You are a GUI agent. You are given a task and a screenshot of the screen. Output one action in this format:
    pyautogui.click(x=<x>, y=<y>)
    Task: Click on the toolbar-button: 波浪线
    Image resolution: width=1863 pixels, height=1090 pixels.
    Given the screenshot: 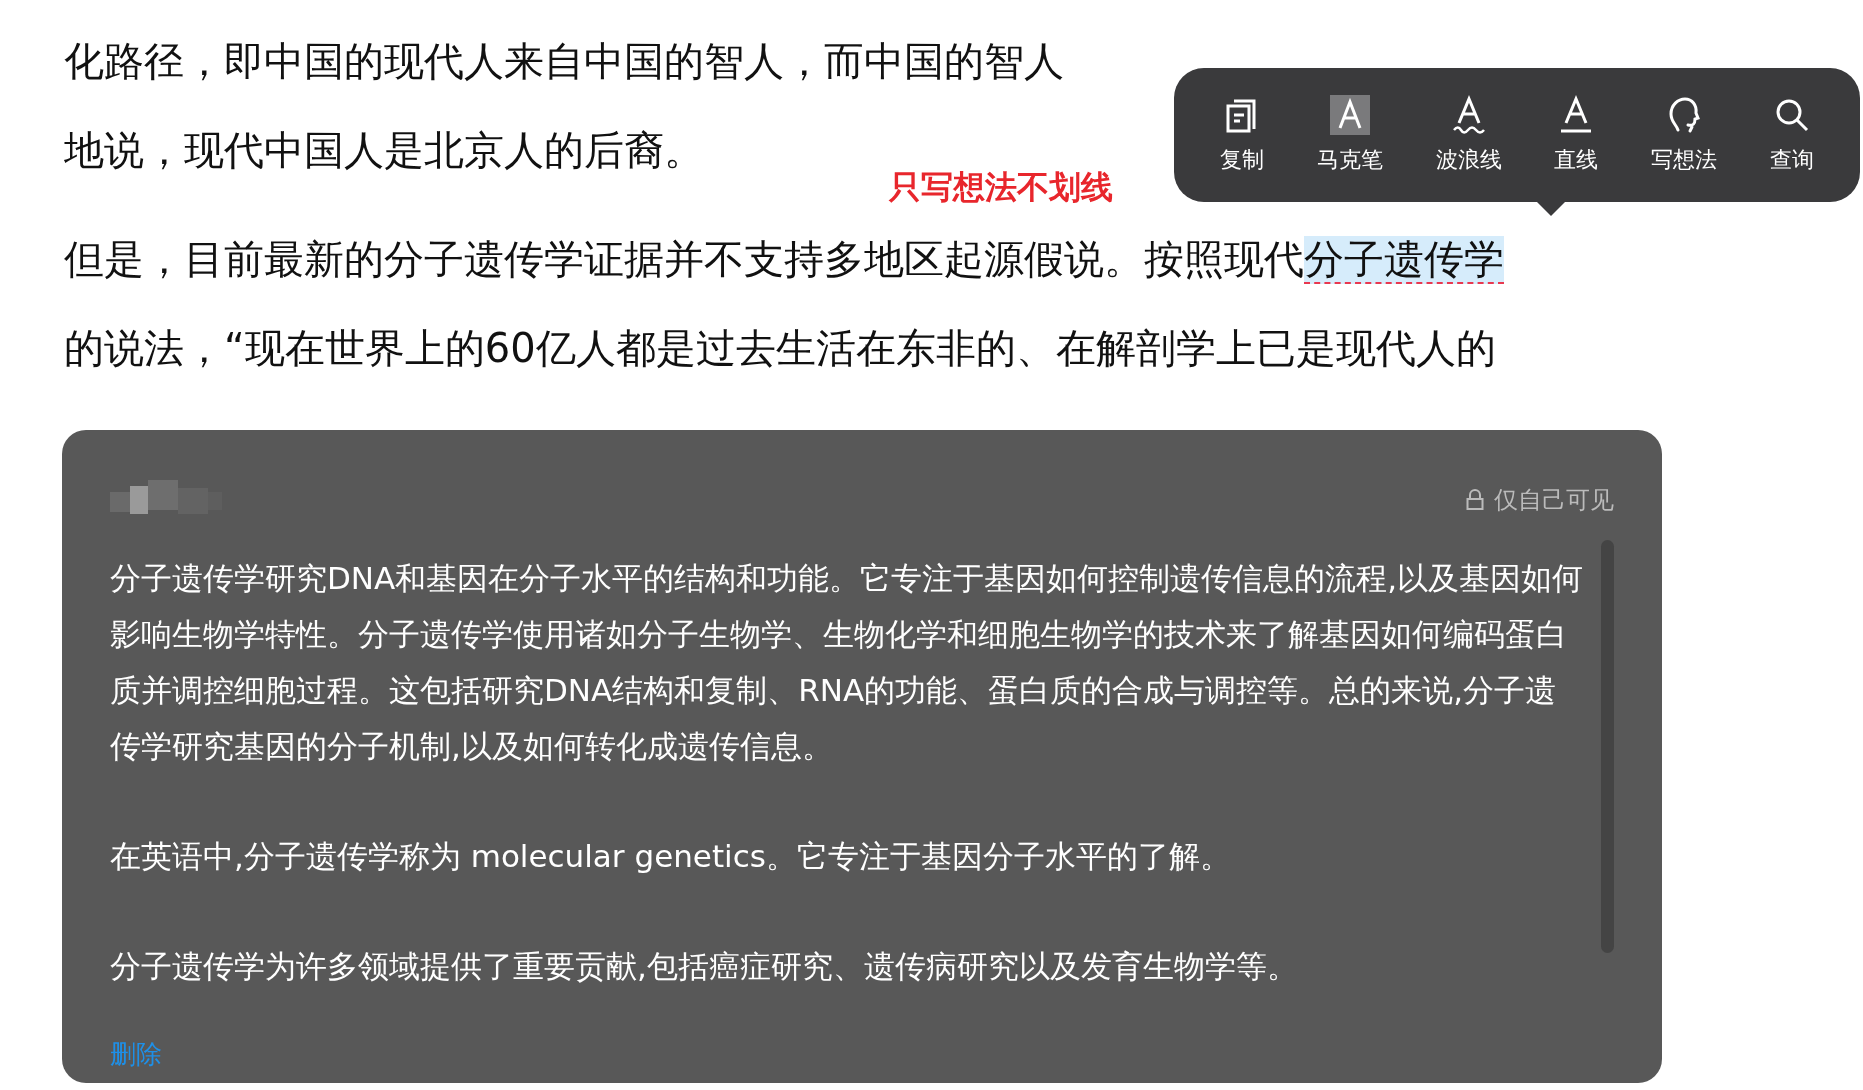 What is the action you would take?
    pyautogui.click(x=1468, y=135)
    